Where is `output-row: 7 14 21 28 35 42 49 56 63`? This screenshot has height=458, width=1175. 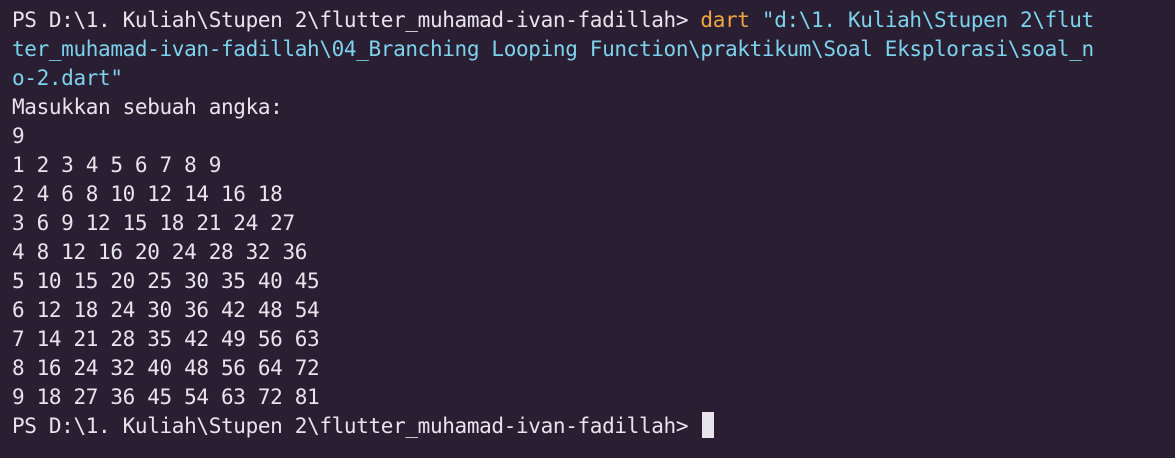 output-row: 7 14 21 28 35 42 49 56 63 is located at coordinates (166, 339).